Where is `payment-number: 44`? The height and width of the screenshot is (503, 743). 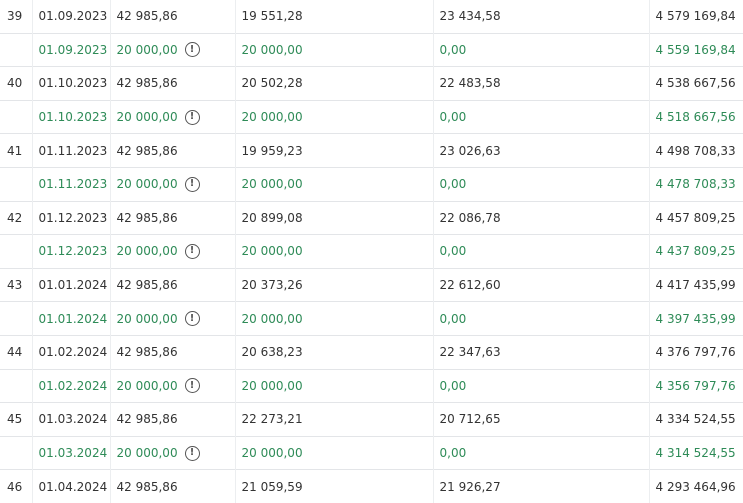
payment-number: 44 is located at coordinates (16, 352).